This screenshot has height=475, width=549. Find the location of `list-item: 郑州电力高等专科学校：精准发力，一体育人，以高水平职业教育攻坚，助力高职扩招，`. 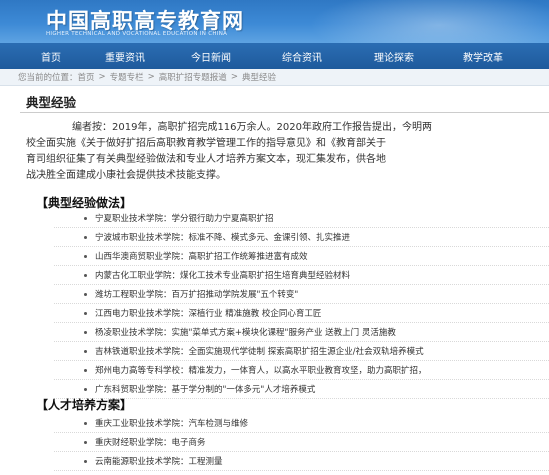

list-item: 郑州电力高等专科学校：精准发力，一体育人，以高水平职业教育攻坚，助力高职扩招， is located at coordinates (301, 370).